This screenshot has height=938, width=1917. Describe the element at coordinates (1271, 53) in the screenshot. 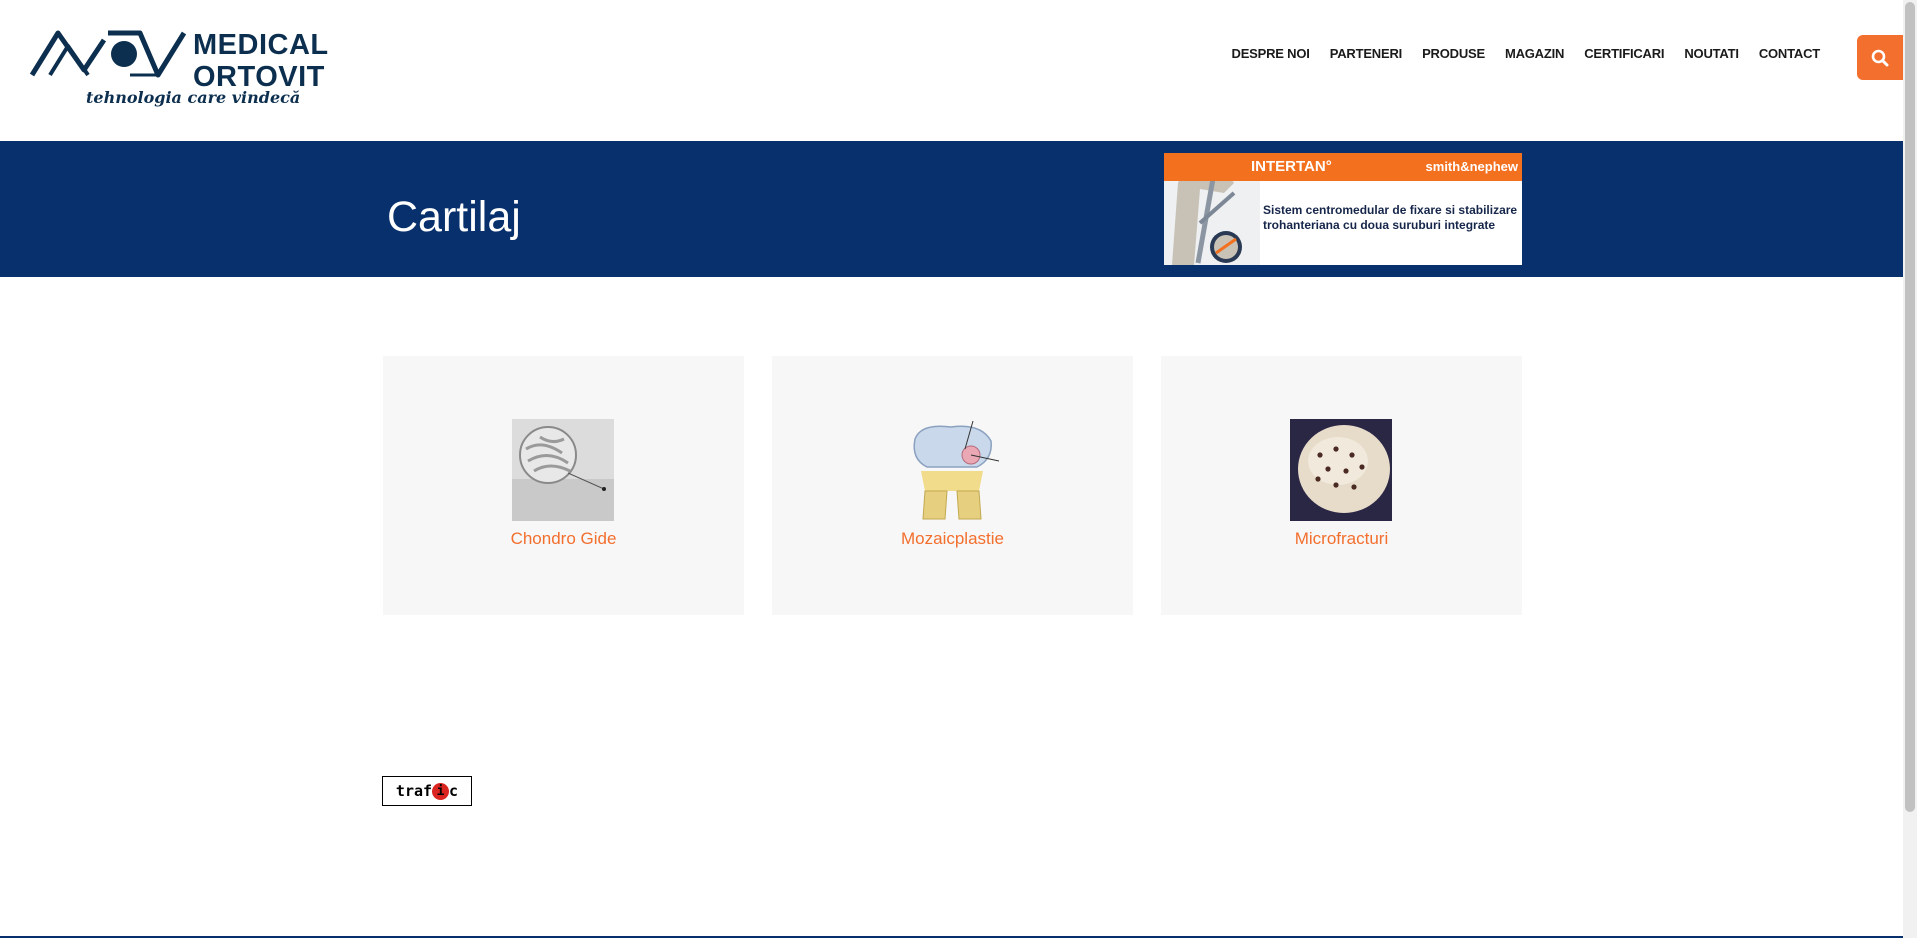

I see `nav-despre-noi: DESPRE NOI` at that location.